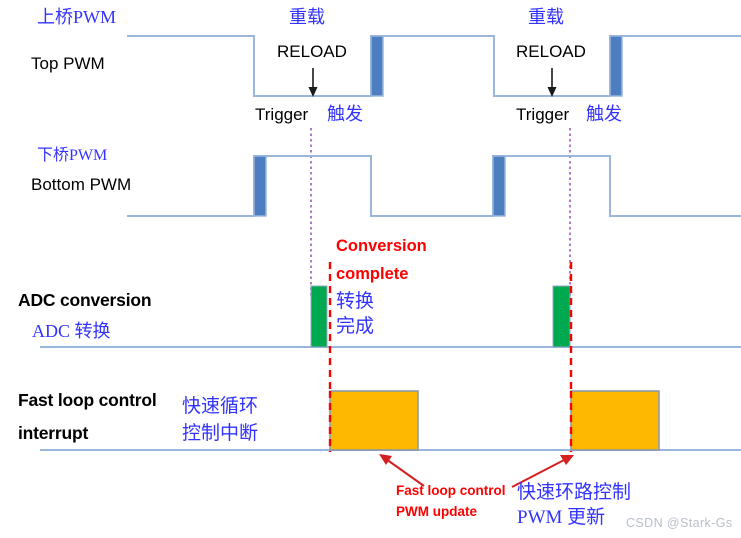 Image resolution: width=741 pixels, height=538 pixels. What do you see at coordinates (372, 274) in the screenshot?
I see `conversion-note-en-2: complete` at bounding box center [372, 274].